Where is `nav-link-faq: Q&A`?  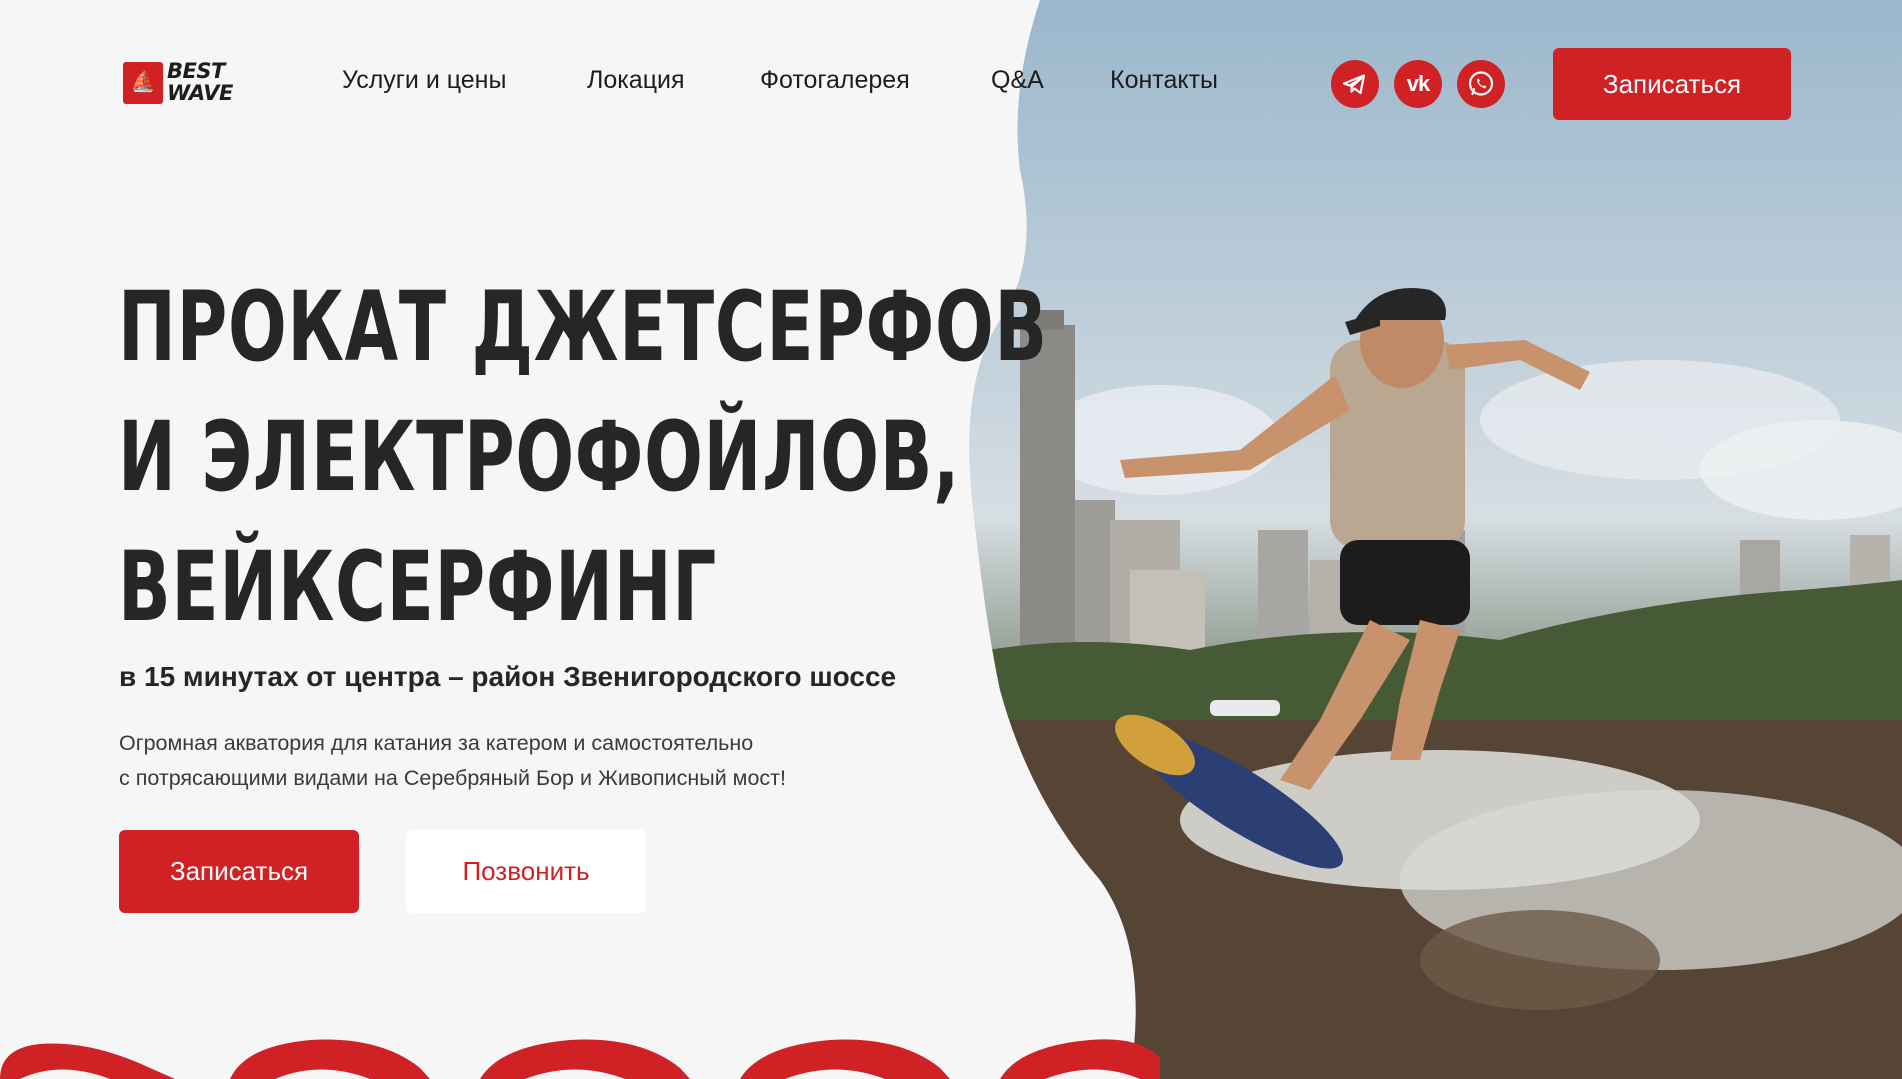 nav-link-faq: Q&A is located at coordinates (1017, 80).